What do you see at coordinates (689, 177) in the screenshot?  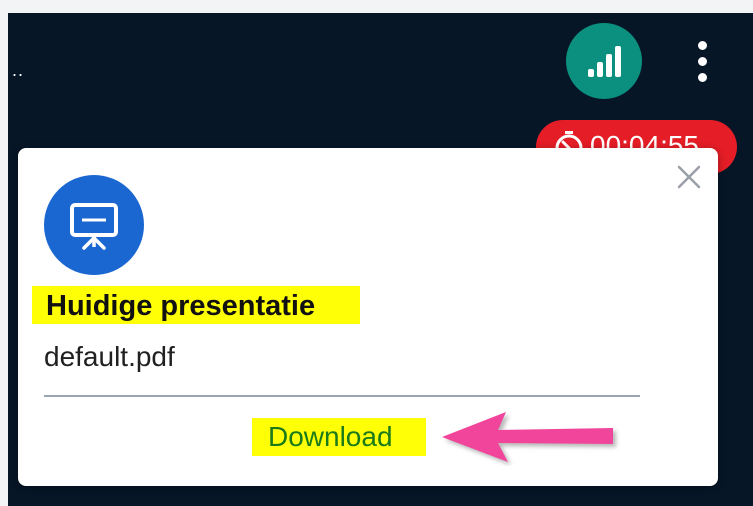 I see `close-icon` at bounding box center [689, 177].